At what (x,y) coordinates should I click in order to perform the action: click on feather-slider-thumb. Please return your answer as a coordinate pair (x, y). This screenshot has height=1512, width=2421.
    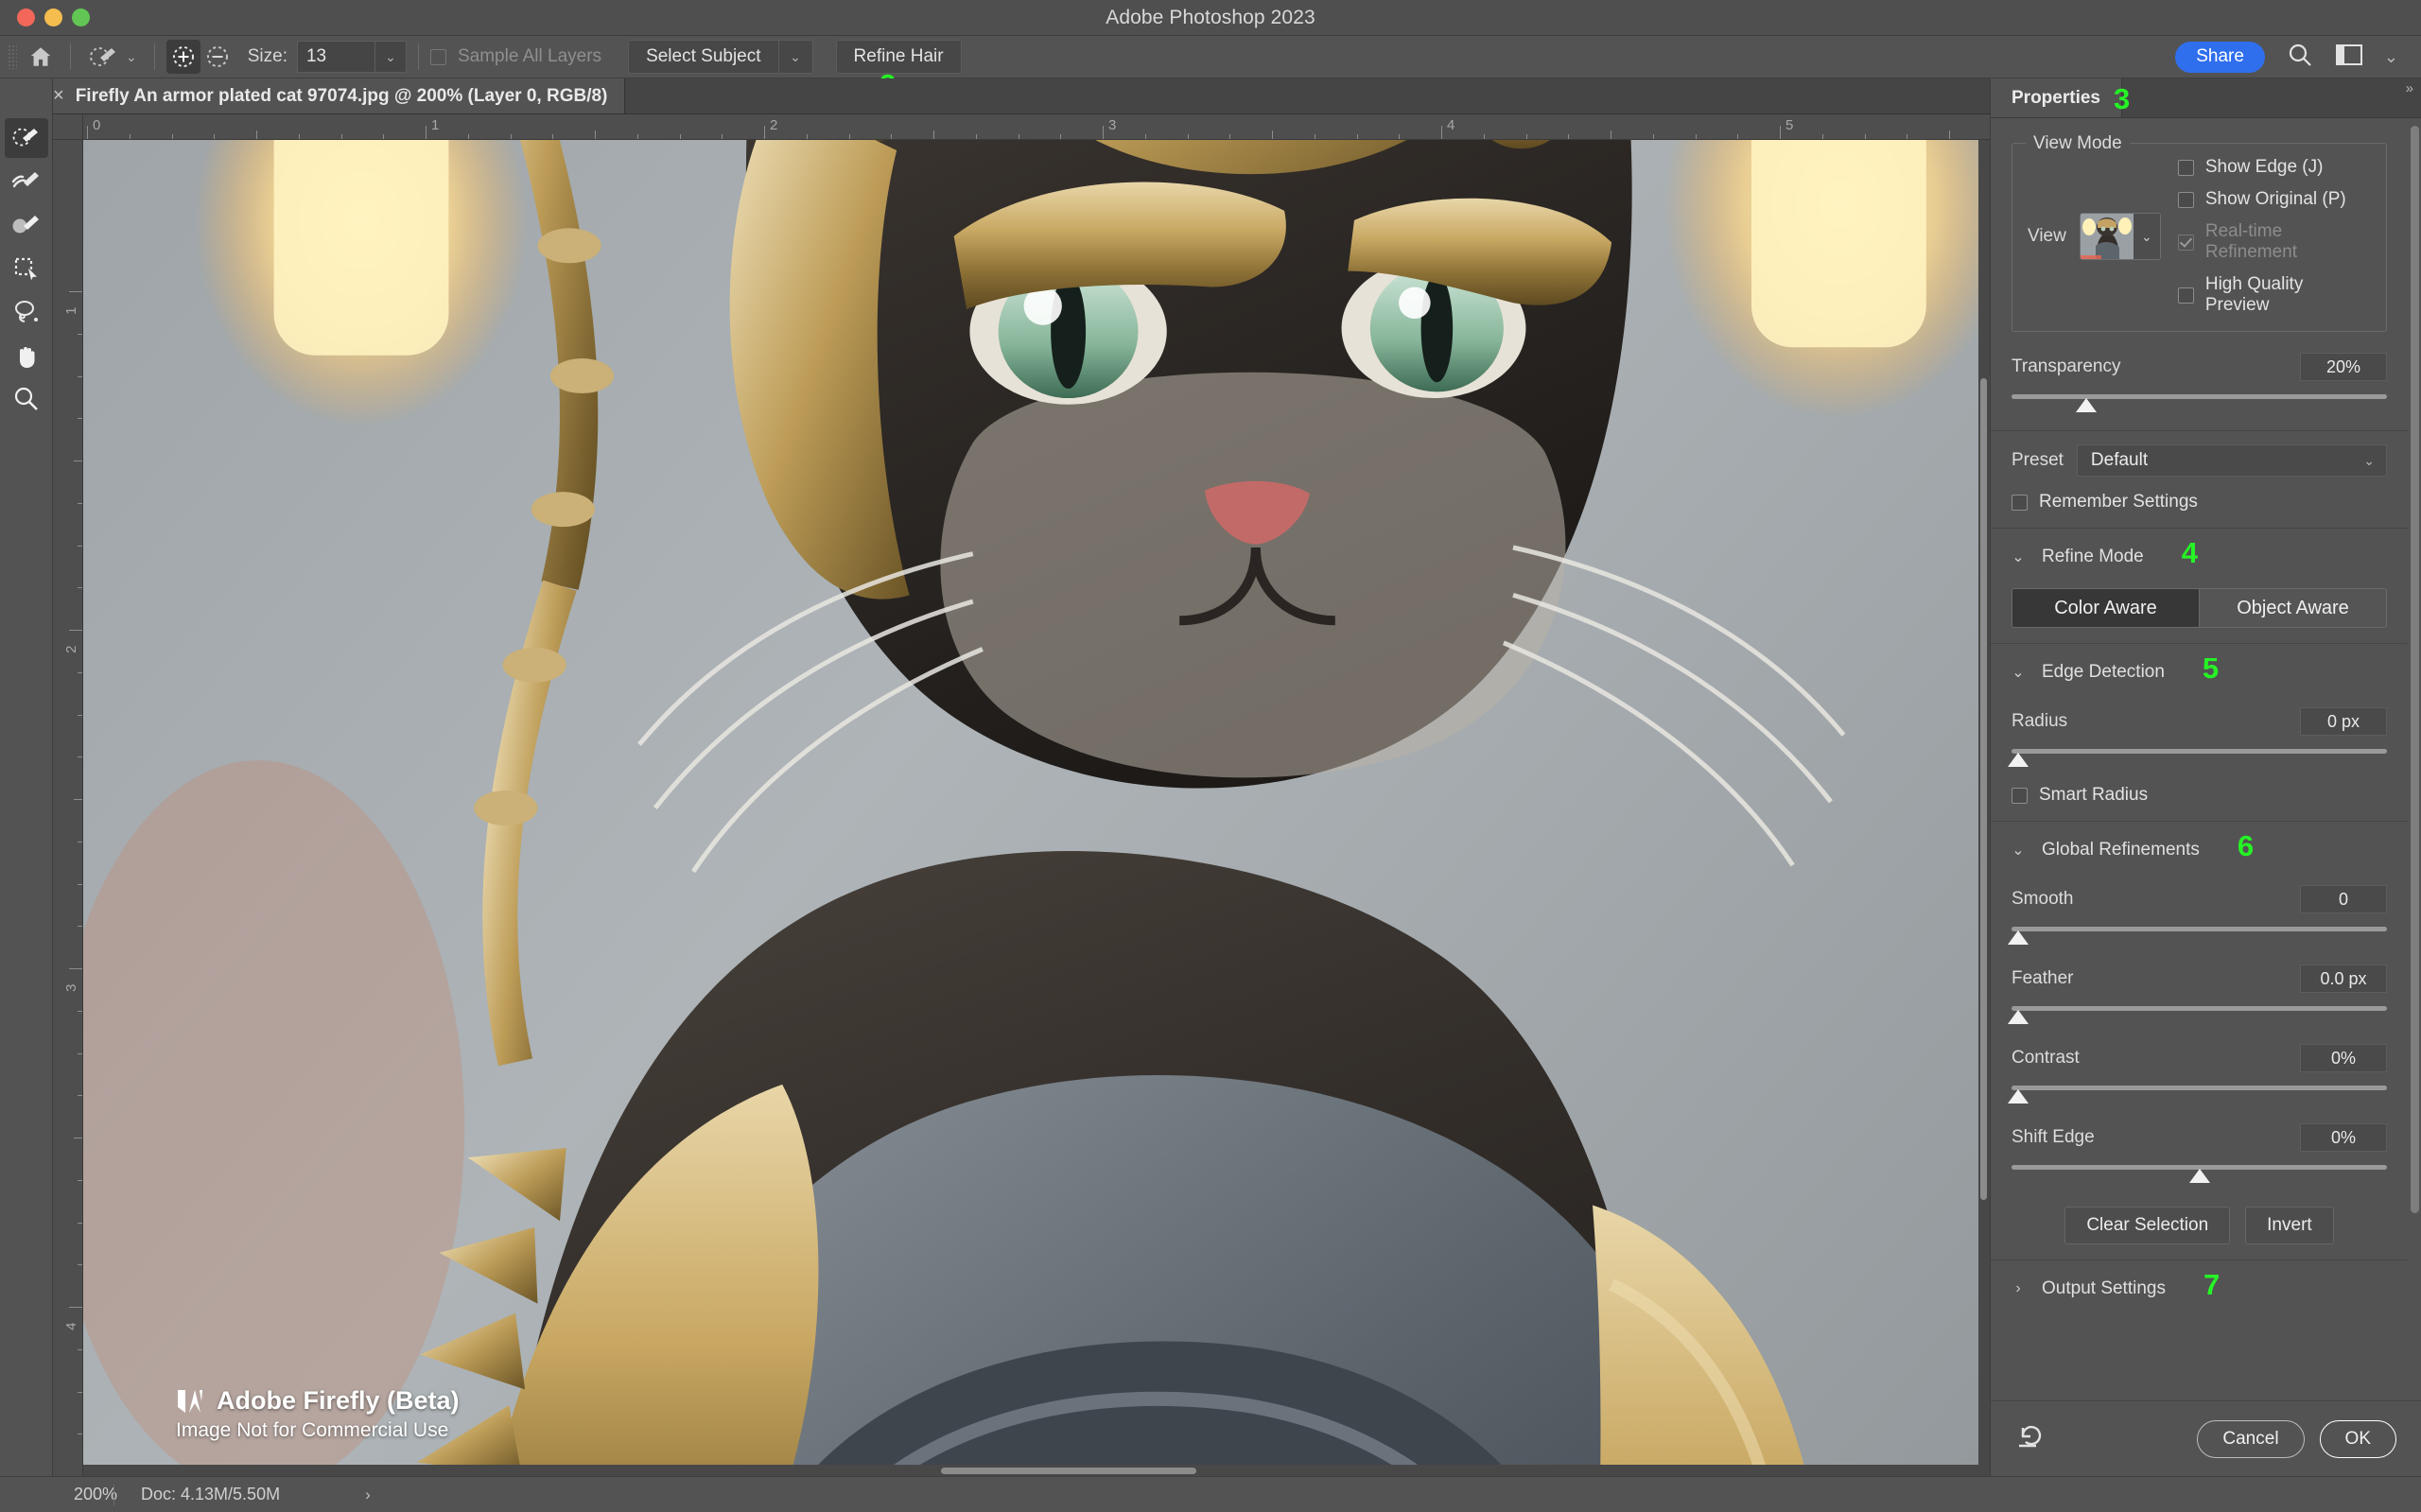
    Looking at the image, I should click on (2018, 1017).